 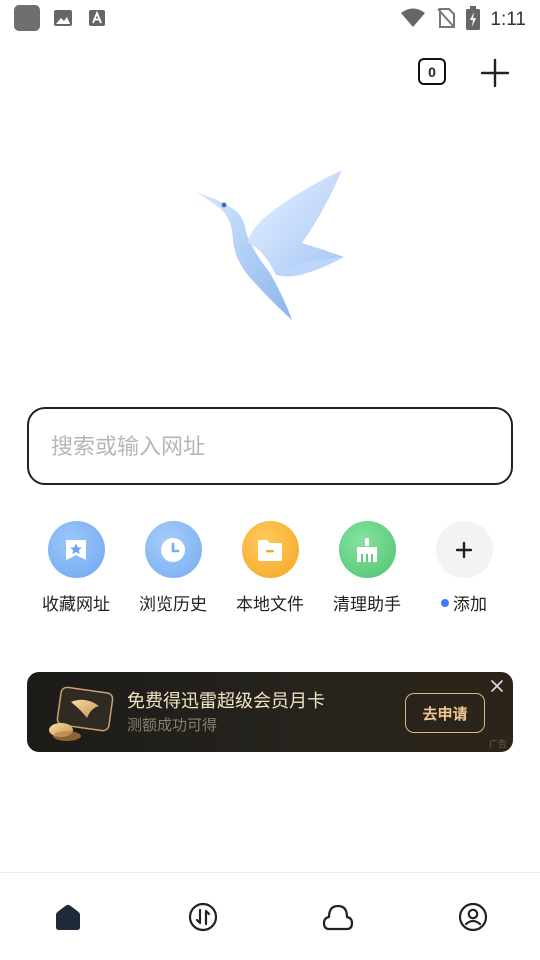 I want to click on vip-card-icon, so click(x=84, y=714).